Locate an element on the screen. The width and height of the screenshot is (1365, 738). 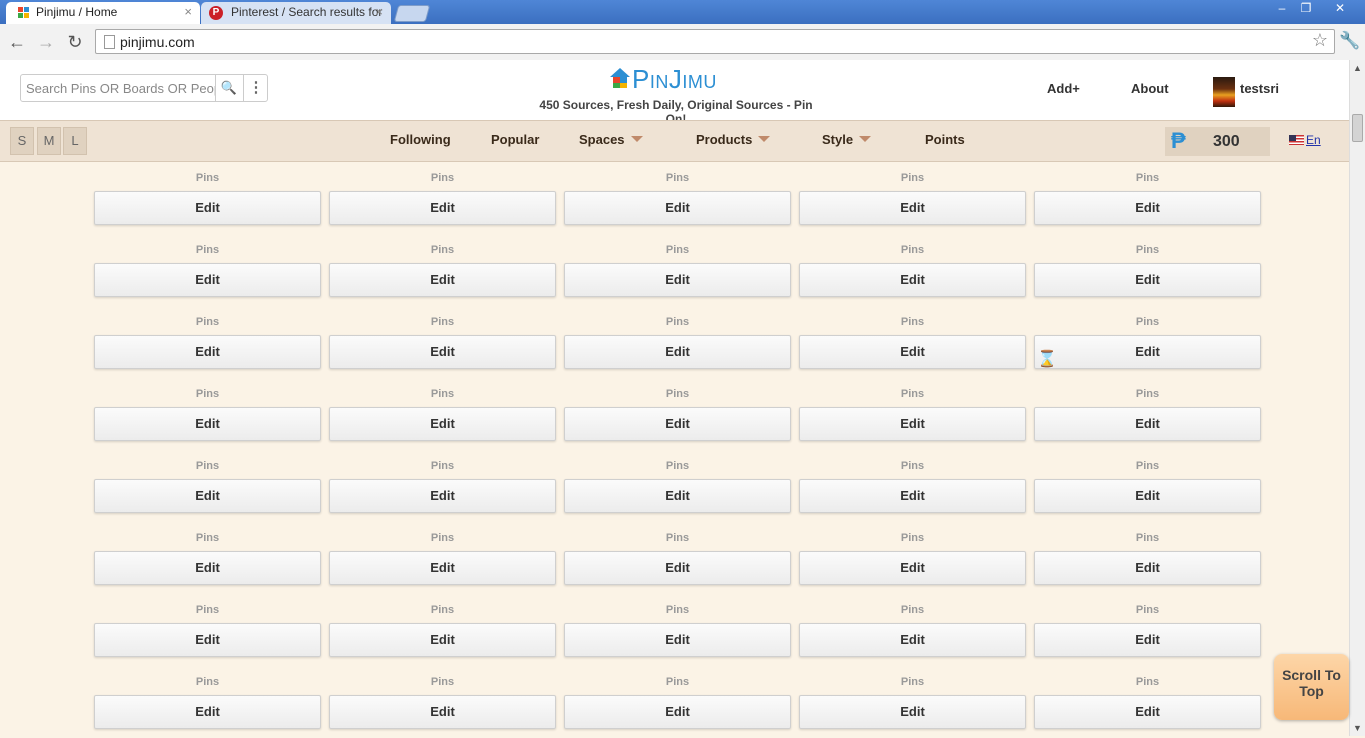
add-link: Add+ is located at coordinates (1063, 88).